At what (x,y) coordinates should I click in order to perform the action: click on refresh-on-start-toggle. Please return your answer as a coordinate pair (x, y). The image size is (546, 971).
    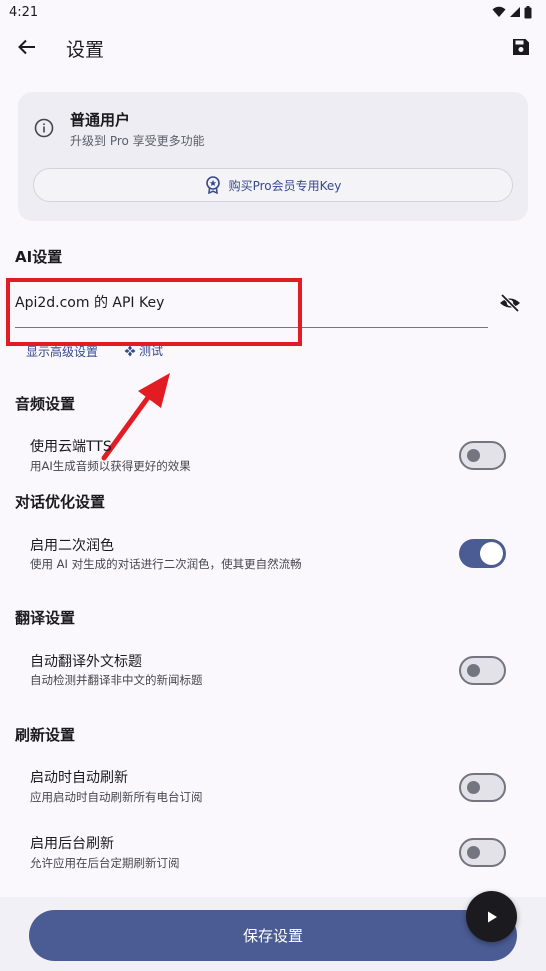
    Looking at the image, I should click on (482, 787).